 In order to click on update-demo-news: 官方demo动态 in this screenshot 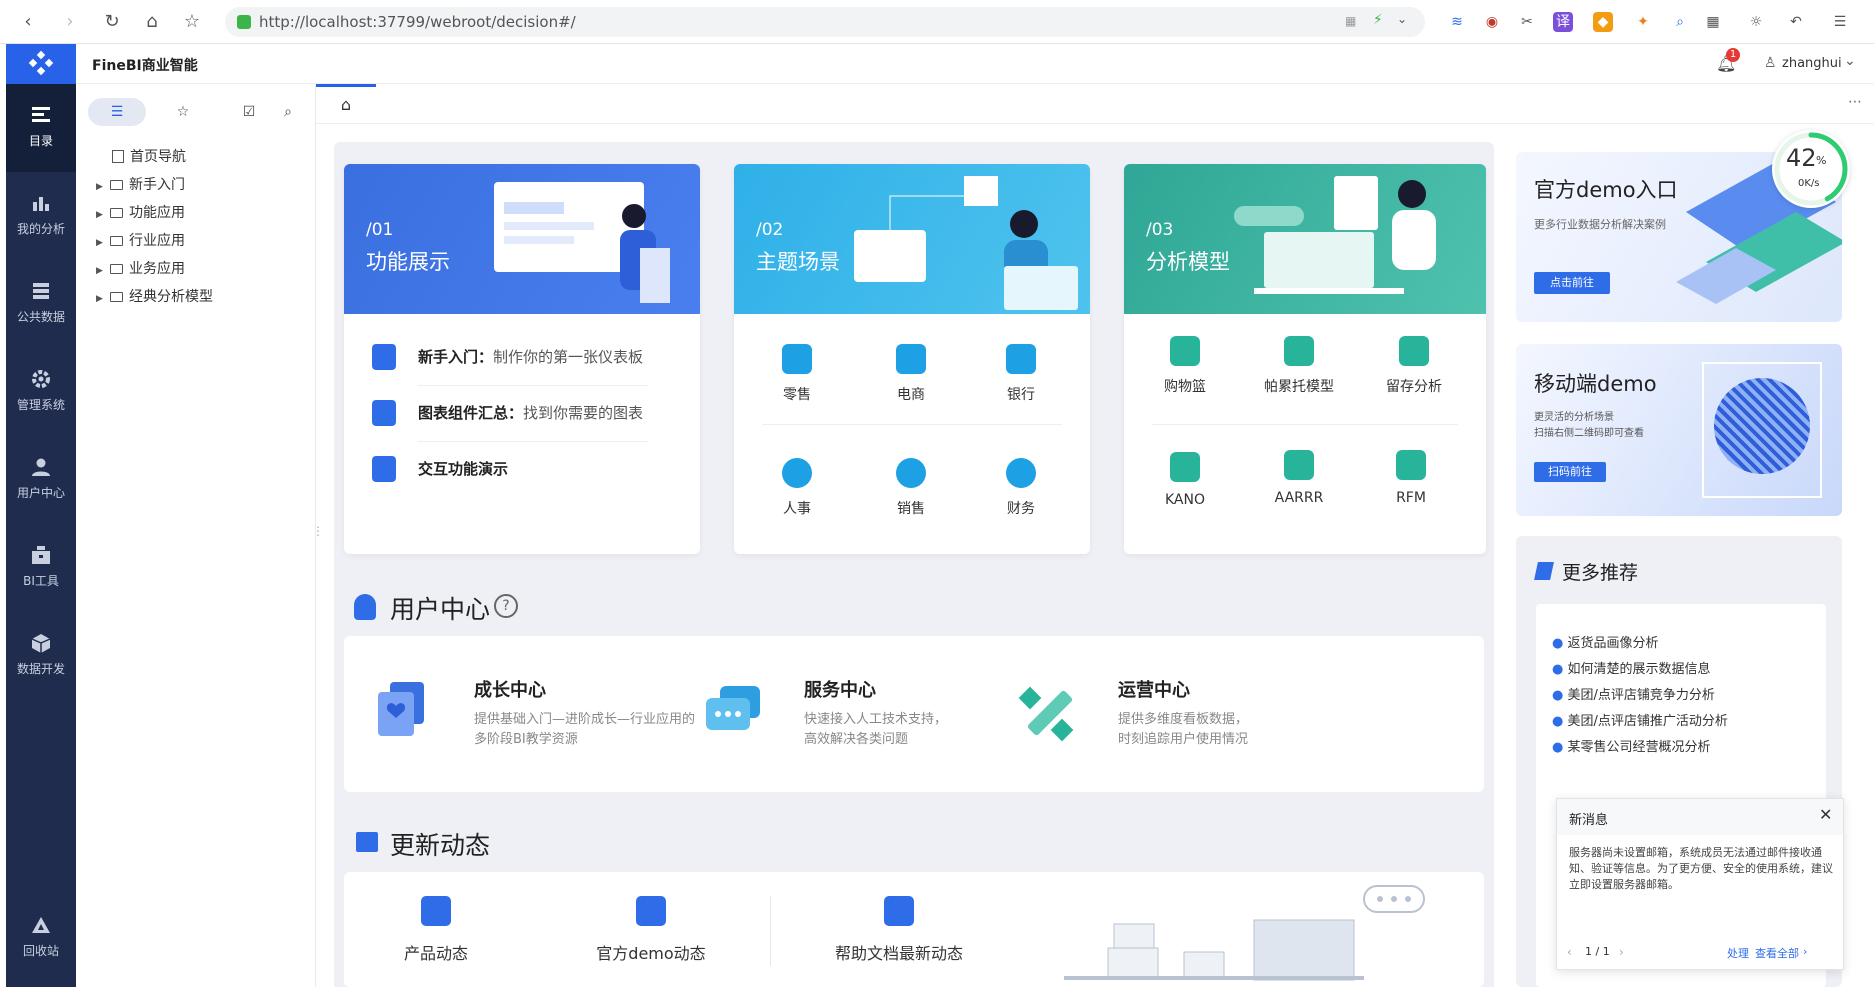, I will do `click(651, 930)`.